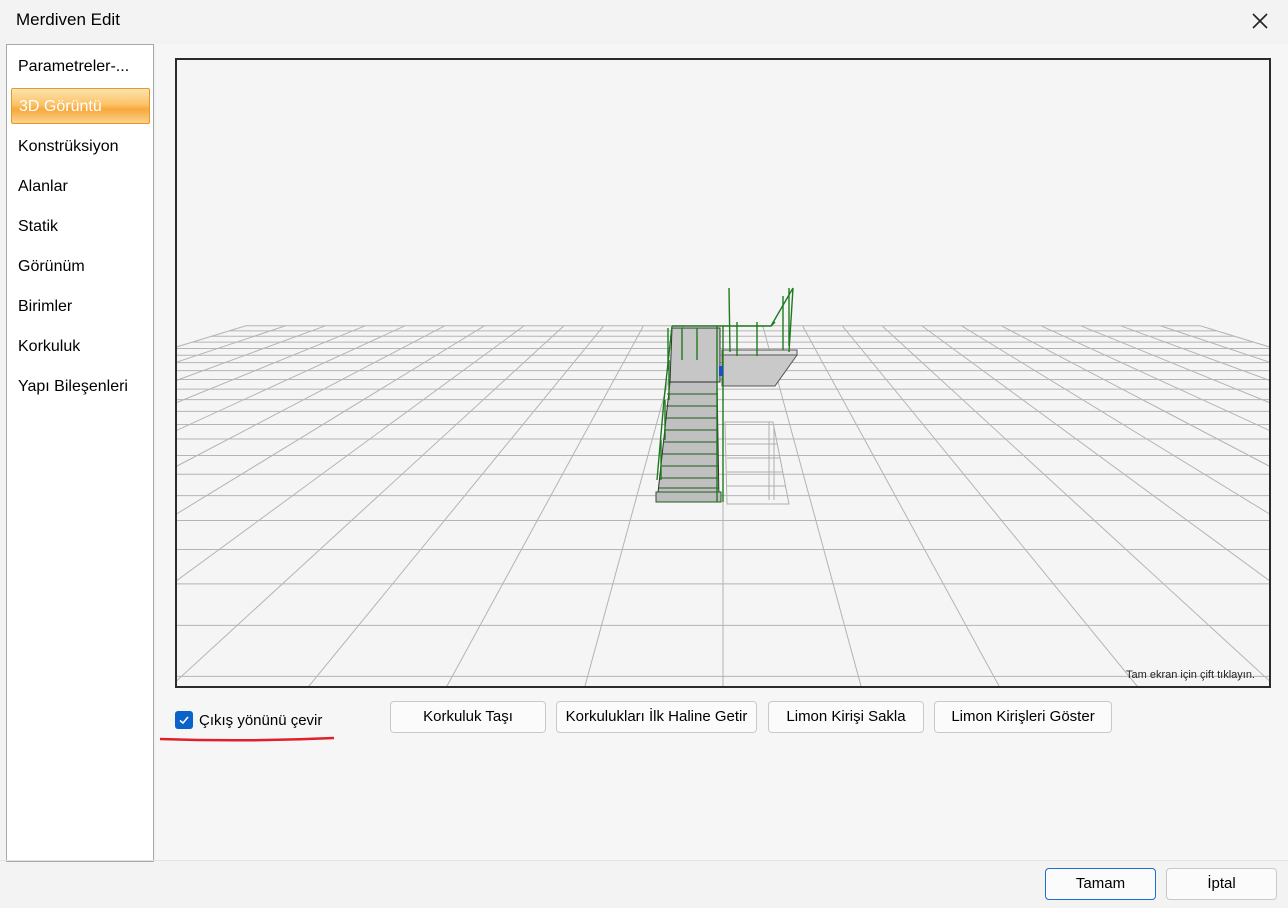 Image resolution: width=1288 pixels, height=908 pixels. I want to click on red-annotation-underline, so click(247, 739).